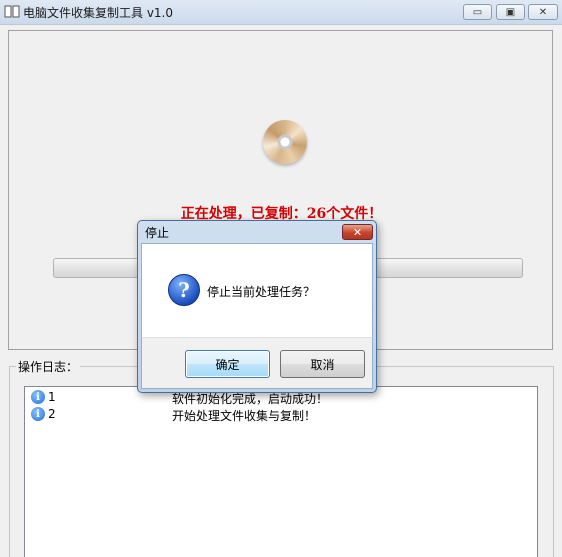 The height and width of the screenshot is (557, 562). I want to click on app-icon, so click(12, 11).